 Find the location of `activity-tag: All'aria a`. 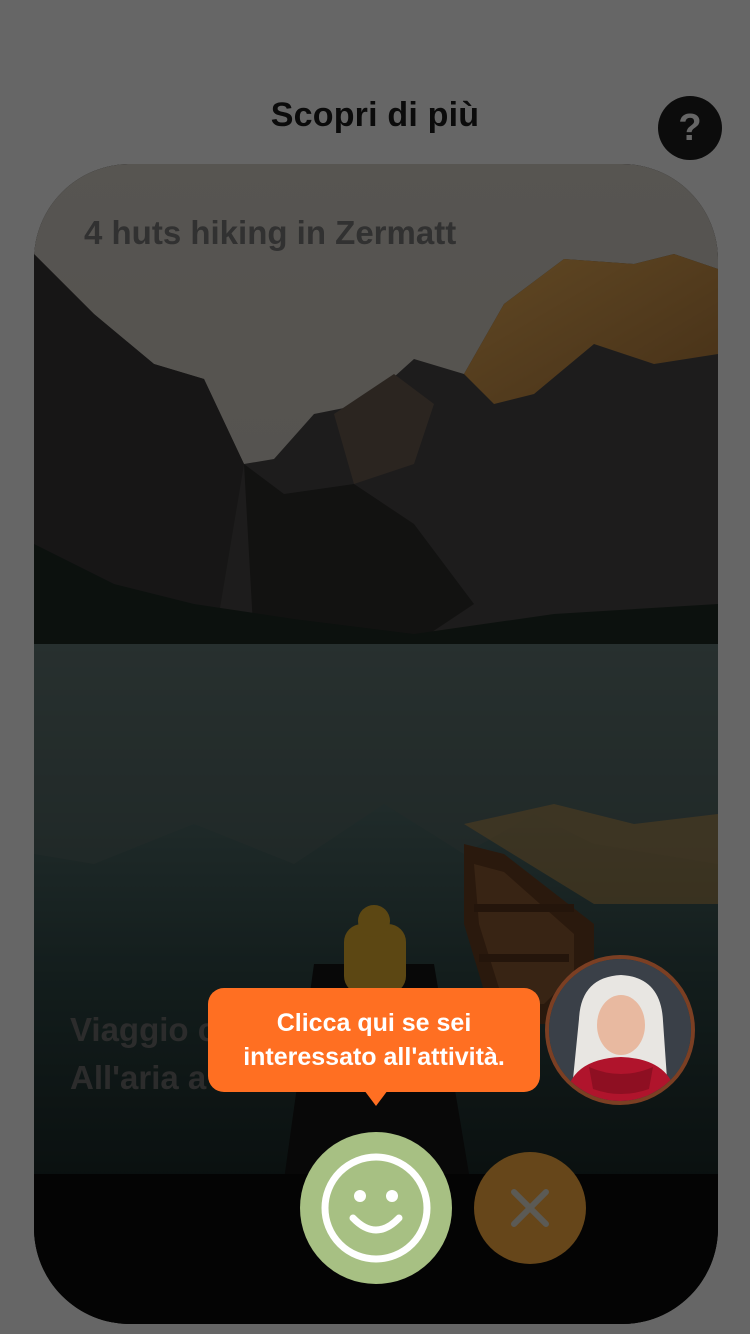

activity-tag: All'aria a is located at coordinates (138, 1077).